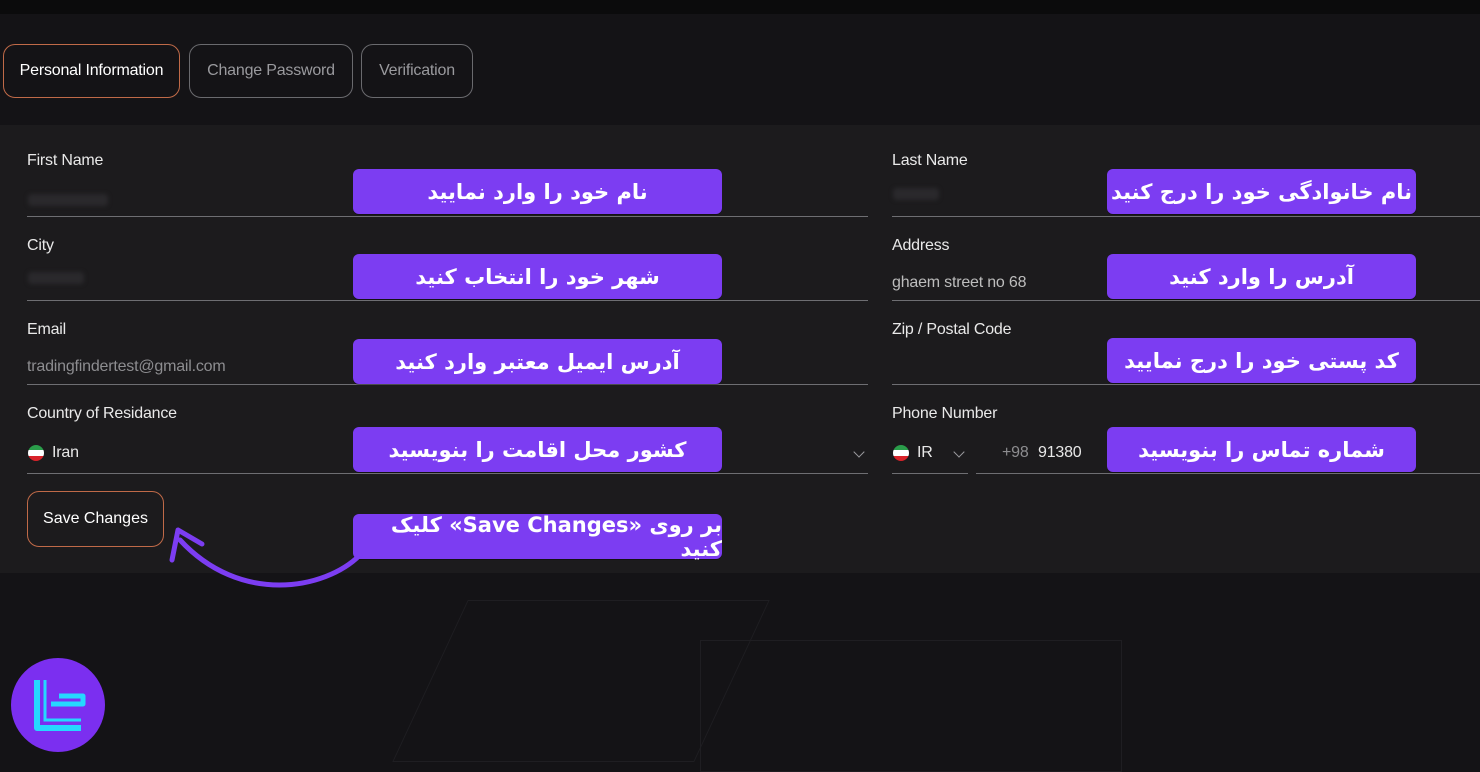 Image resolution: width=1480 pixels, height=772 pixels. What do you see at coordinates (911, 706) in the screenshot?
I see `background-shape` at bounding box center [911, 706].